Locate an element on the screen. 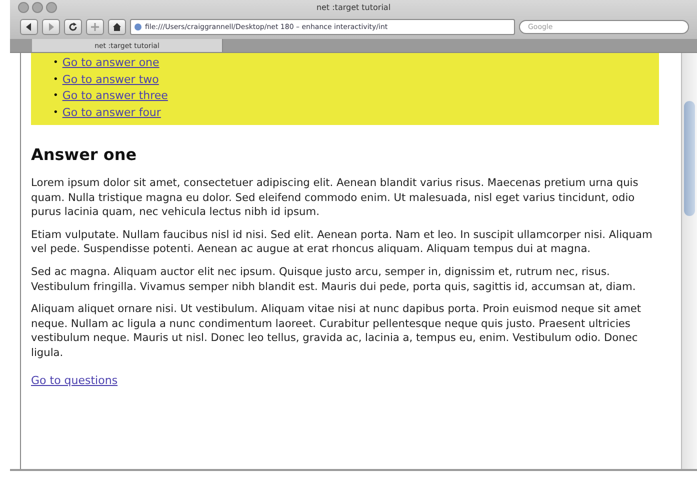 The height and width of the screenshot is (479, 697). scrollbar-thumb is located at coordinates (689, 158).